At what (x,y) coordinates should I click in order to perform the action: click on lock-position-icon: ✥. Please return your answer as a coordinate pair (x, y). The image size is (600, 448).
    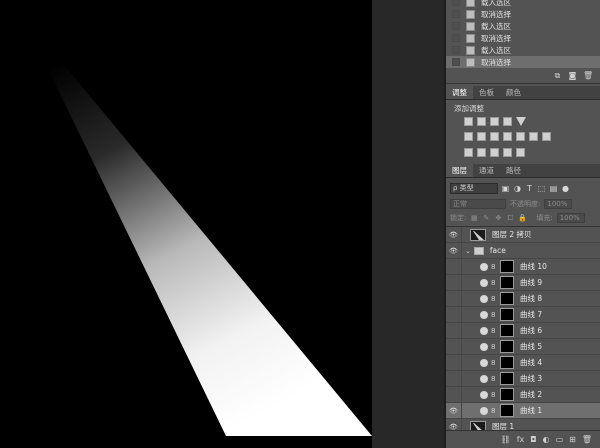
    Looking at the image, I should click on (498, 218).